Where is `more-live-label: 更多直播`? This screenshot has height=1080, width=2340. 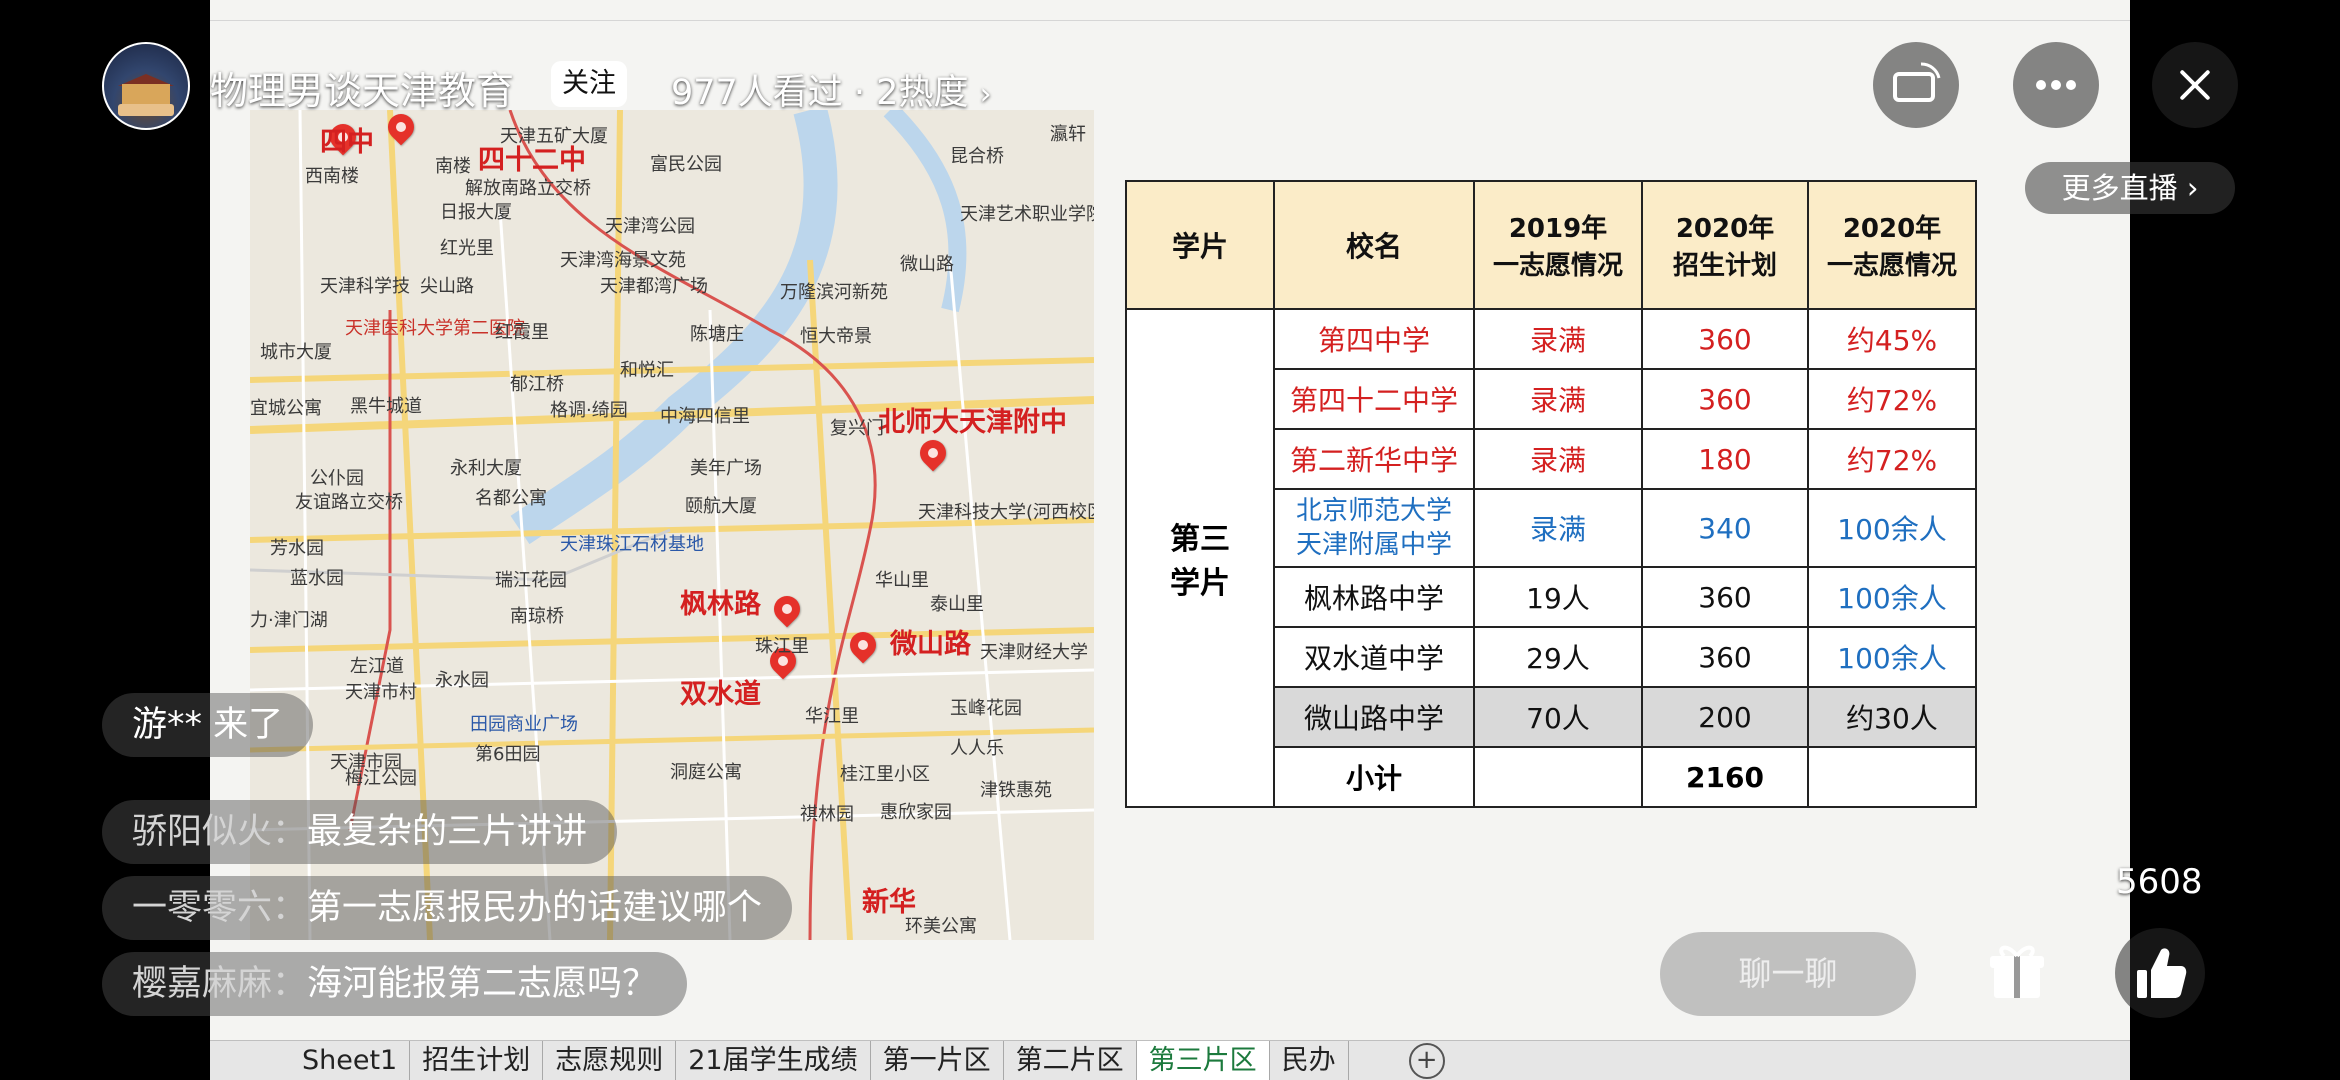
more-live-label: 更多直播 is located at coordinates (2119, 188).